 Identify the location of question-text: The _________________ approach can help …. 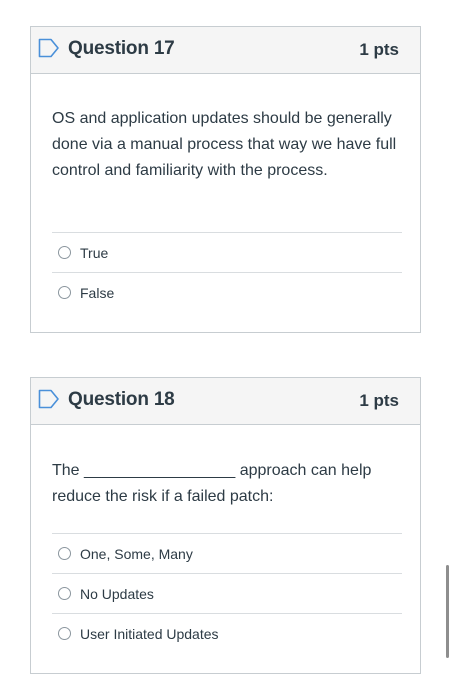
(212, 483).